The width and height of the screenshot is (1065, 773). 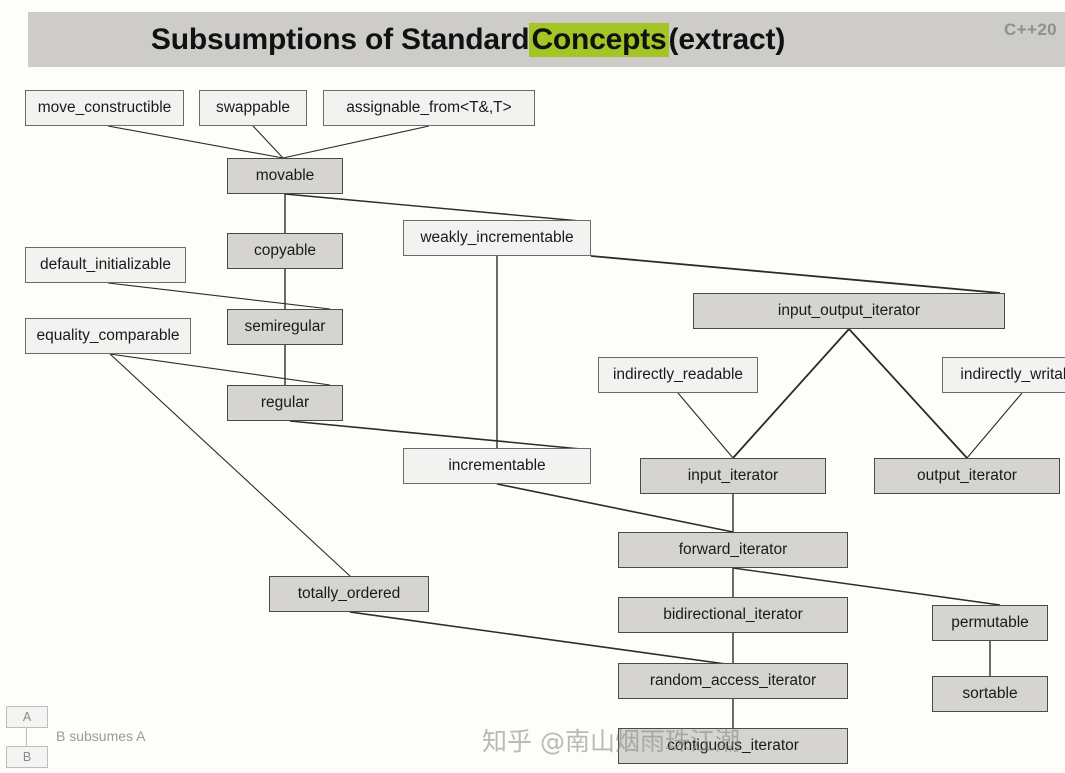 I want to click on node-indirectly_writable: indirectly_writable, so click(x=1003, y=375).